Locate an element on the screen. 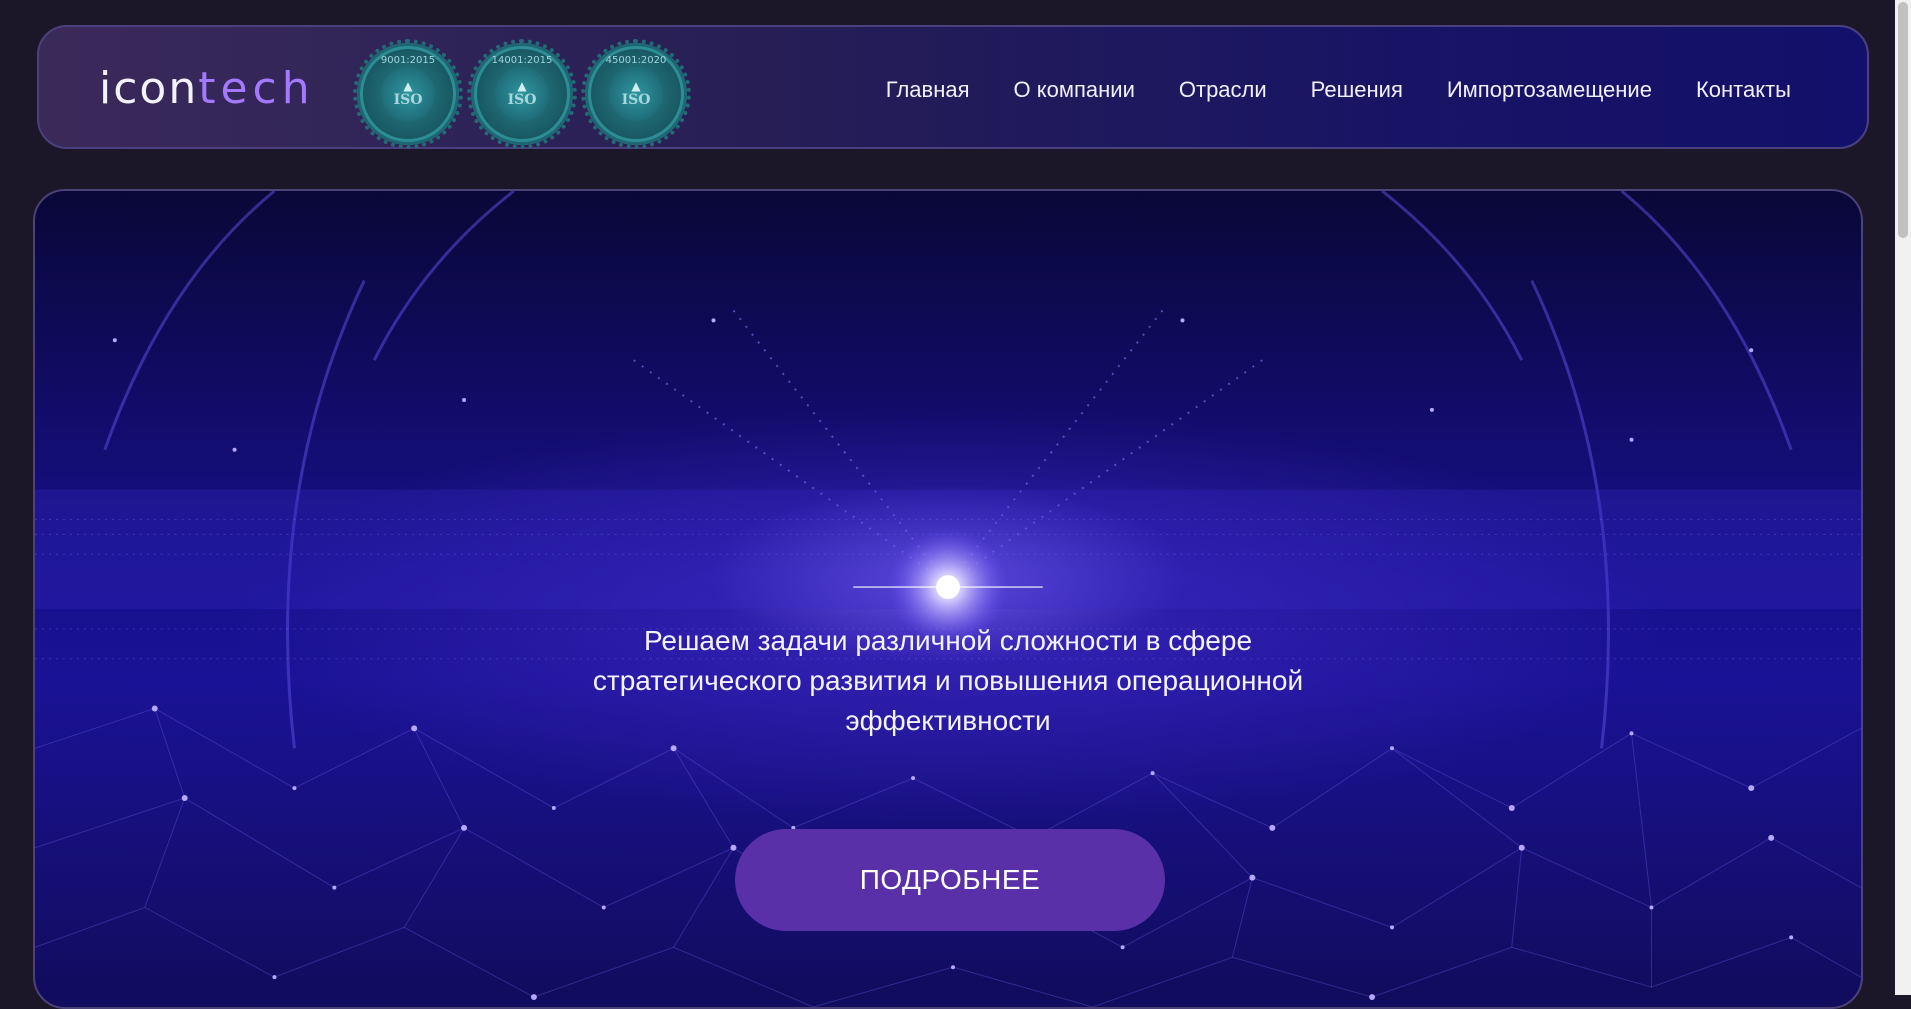  nav-about: О компании is located at coordinates (1074, 90).